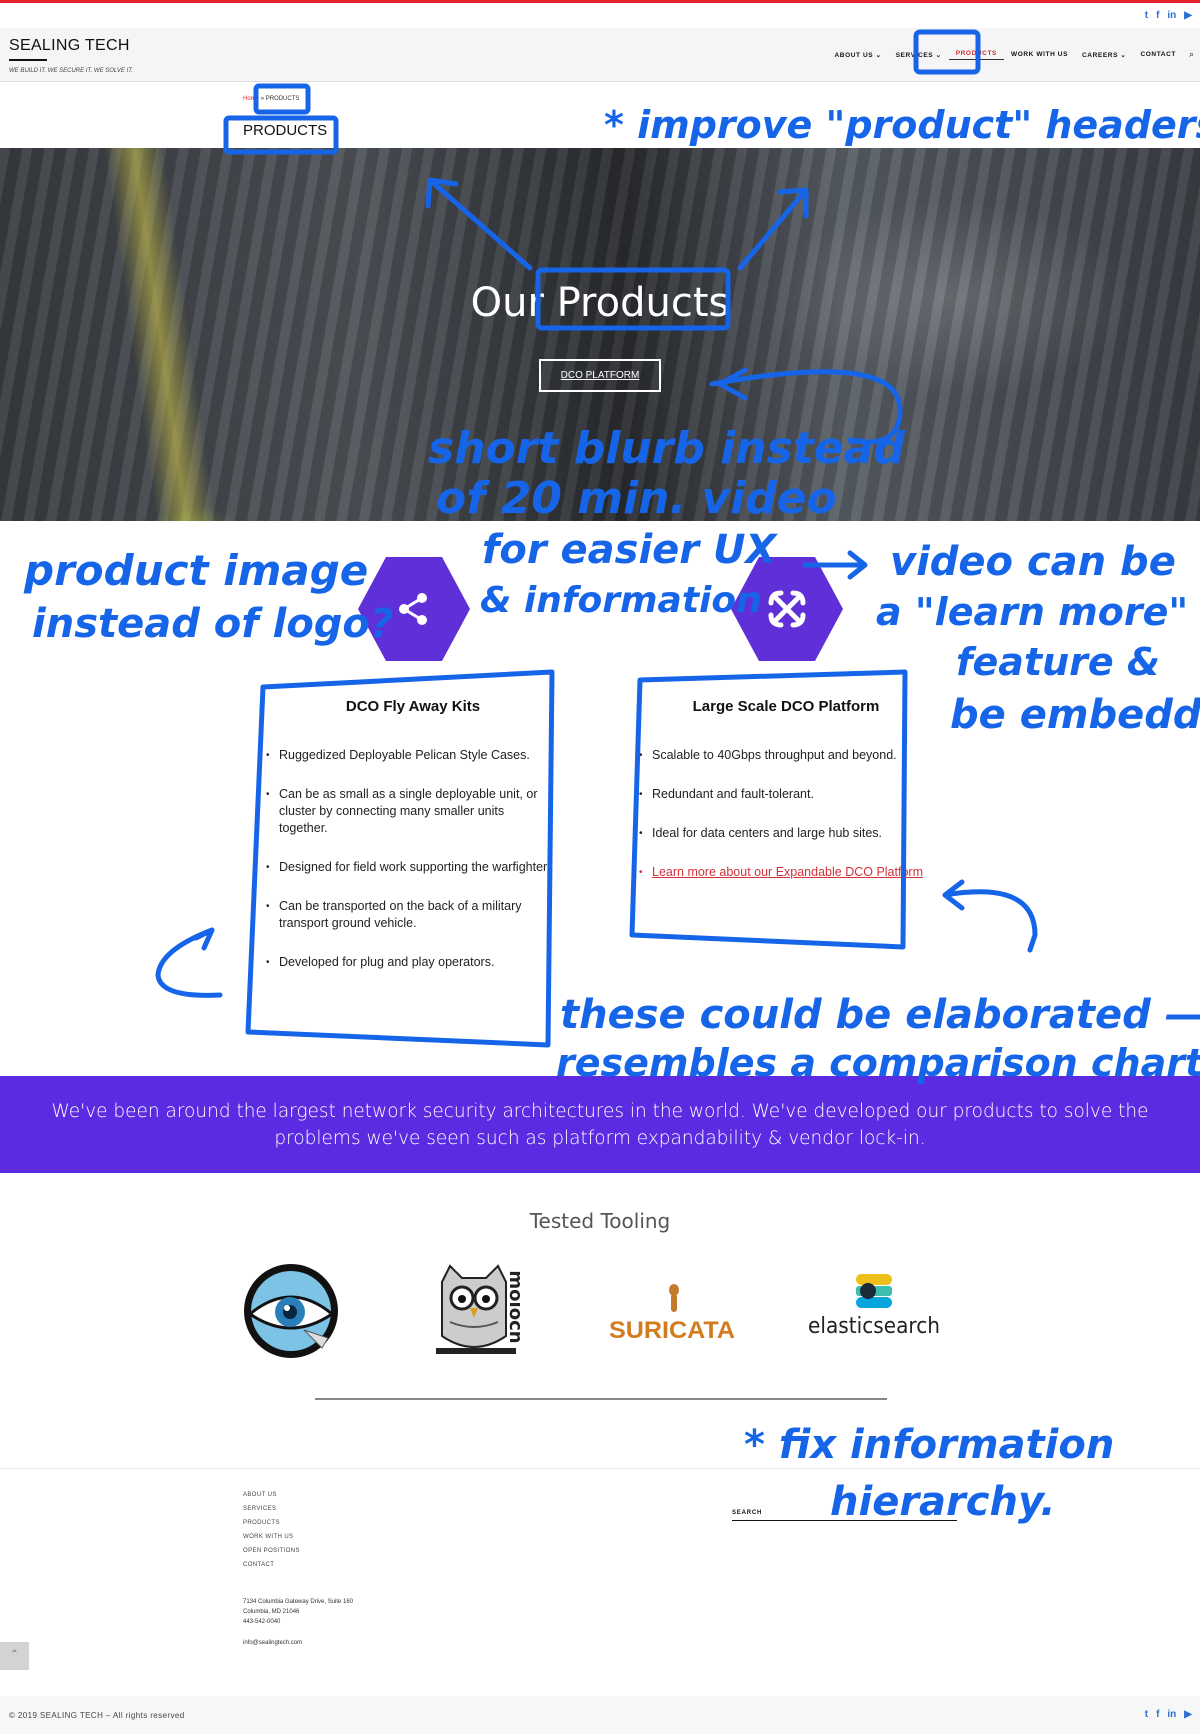 This screenshot has height=1734, width=1200. Describe the element at coordinates (786, 706) in the screenshot. I see `product-title-large-scale-dco: Large Scale DCO Platform` at that location.